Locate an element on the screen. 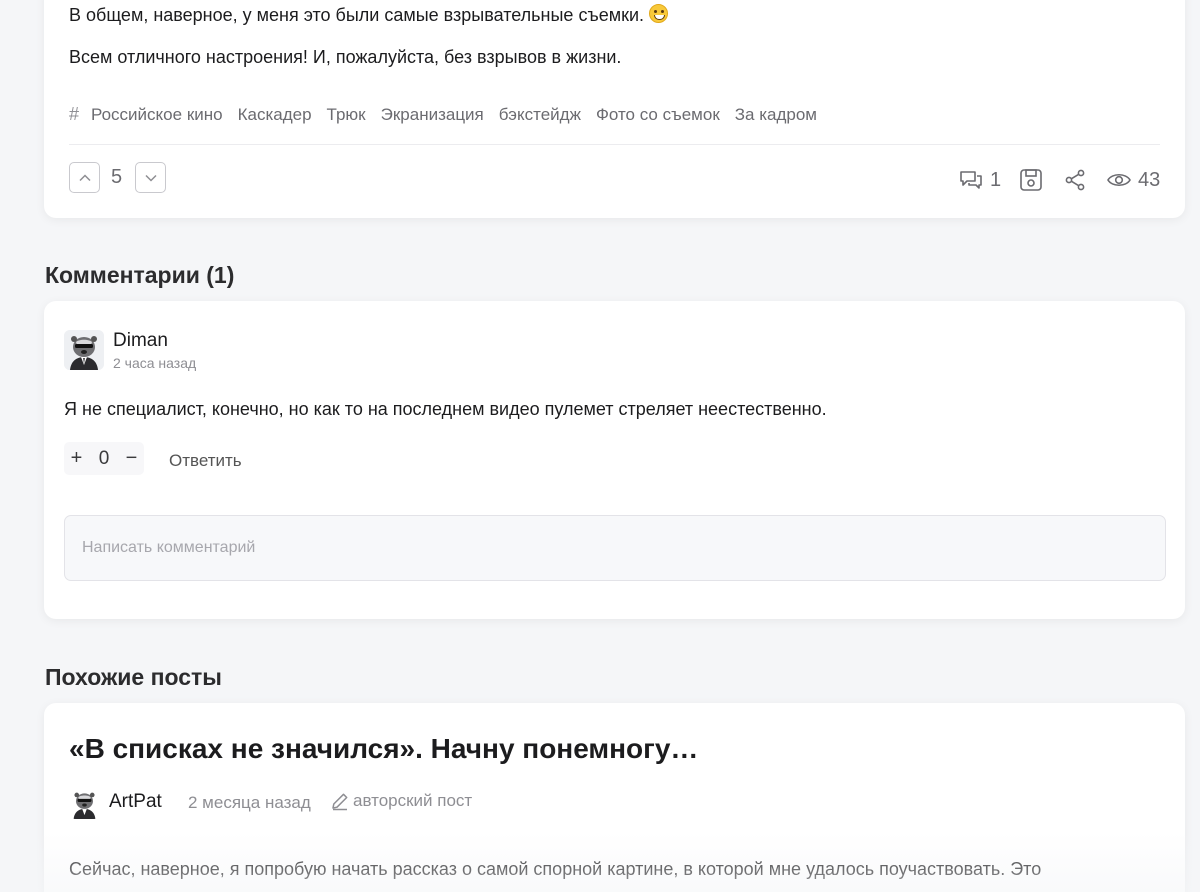 This screenshot has width=1200, height=892. tag-link: Фото со съемок is located at coordinates (658, 115).